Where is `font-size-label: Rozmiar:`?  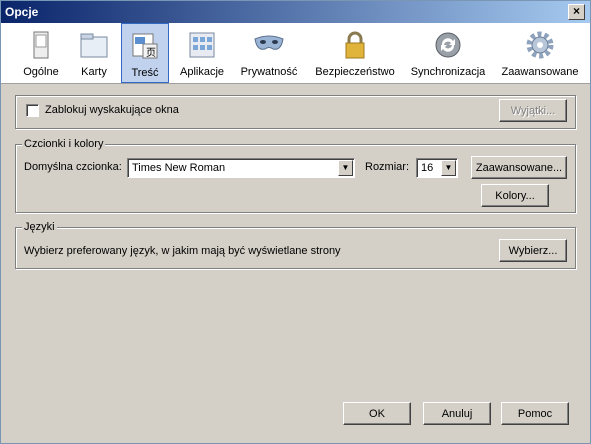
font-size-label: Rozmiar: is located at coordinates (387, 167).